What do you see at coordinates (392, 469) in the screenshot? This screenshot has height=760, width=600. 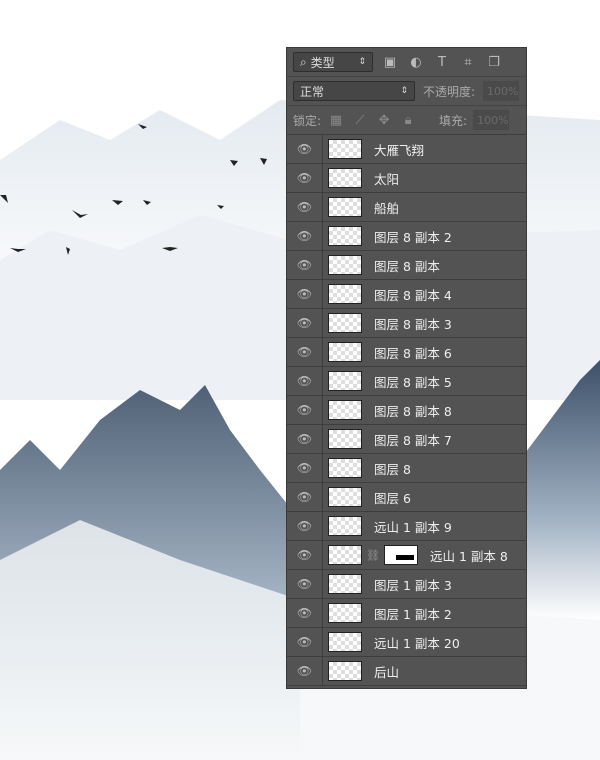 I see `layer-name: 图层 8` at bounding box center [392, 469].